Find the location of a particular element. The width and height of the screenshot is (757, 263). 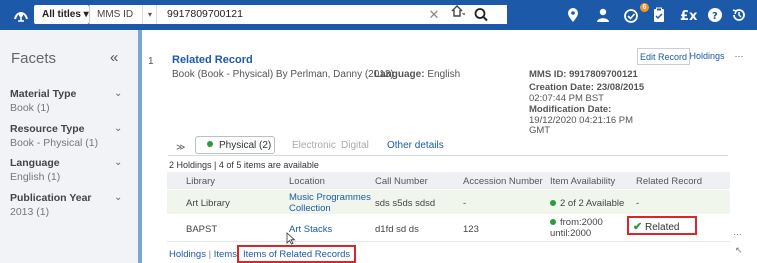

facet-value: English (1) is located at coordinates (35, 177).